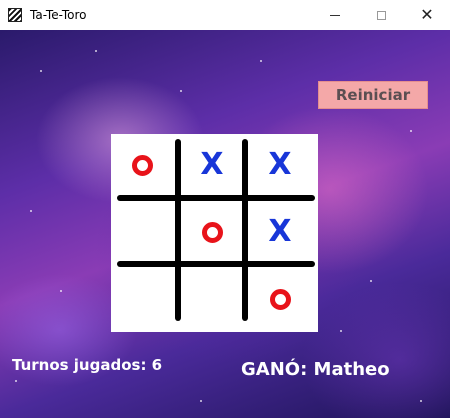  I want to click on title-bar: Ta-Te-Toro ✕, so click(225, 15).